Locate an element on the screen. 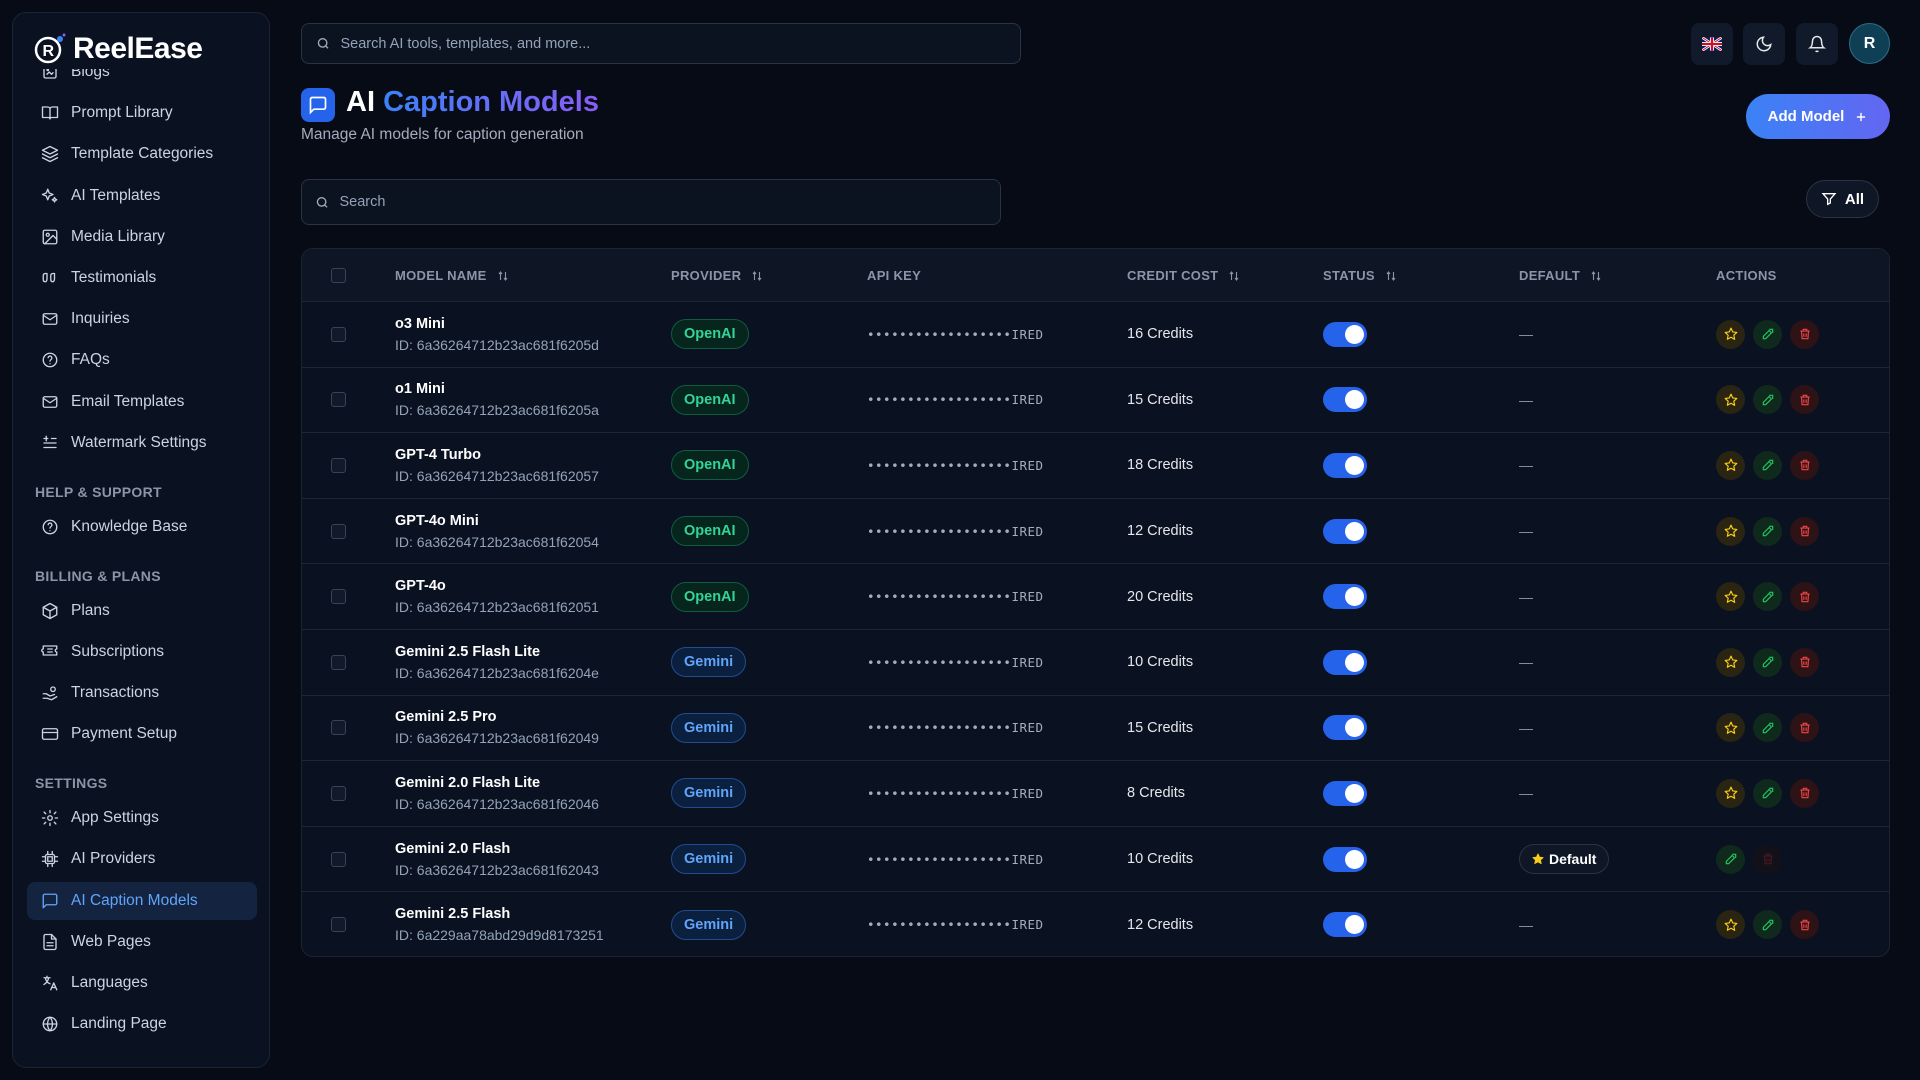  add-model-button: Add Model is located at coordinates (1818, 116).